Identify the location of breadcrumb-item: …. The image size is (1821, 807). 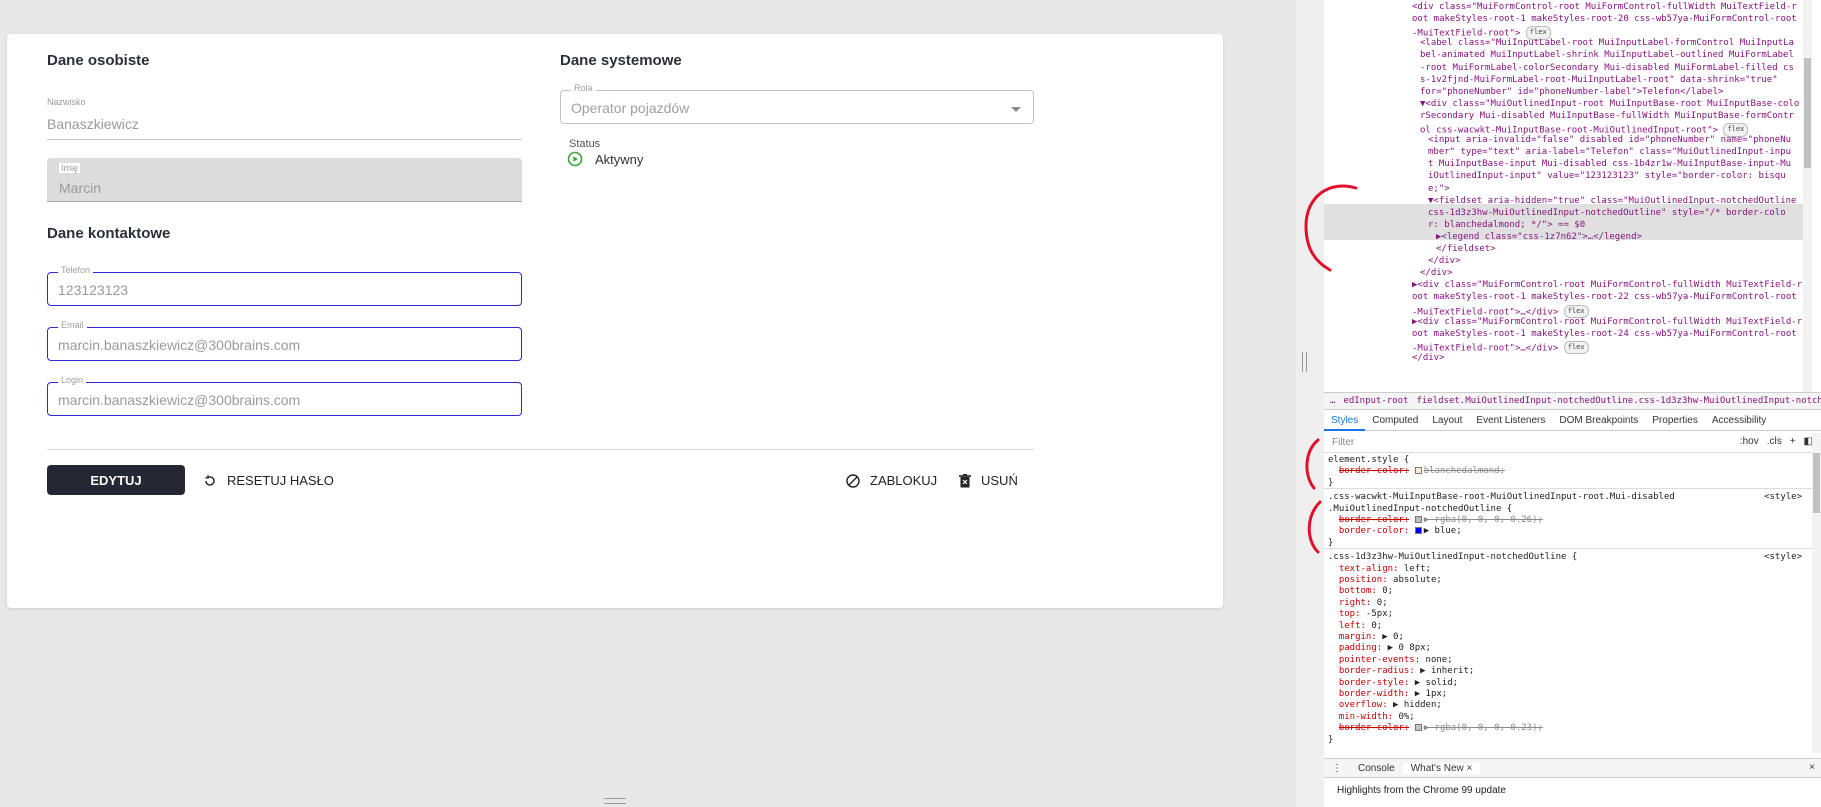
(1332, 401).